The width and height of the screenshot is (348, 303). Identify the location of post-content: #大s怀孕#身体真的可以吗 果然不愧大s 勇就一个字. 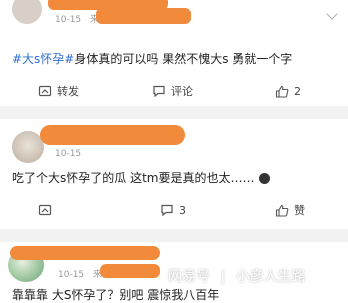
(152, 58).